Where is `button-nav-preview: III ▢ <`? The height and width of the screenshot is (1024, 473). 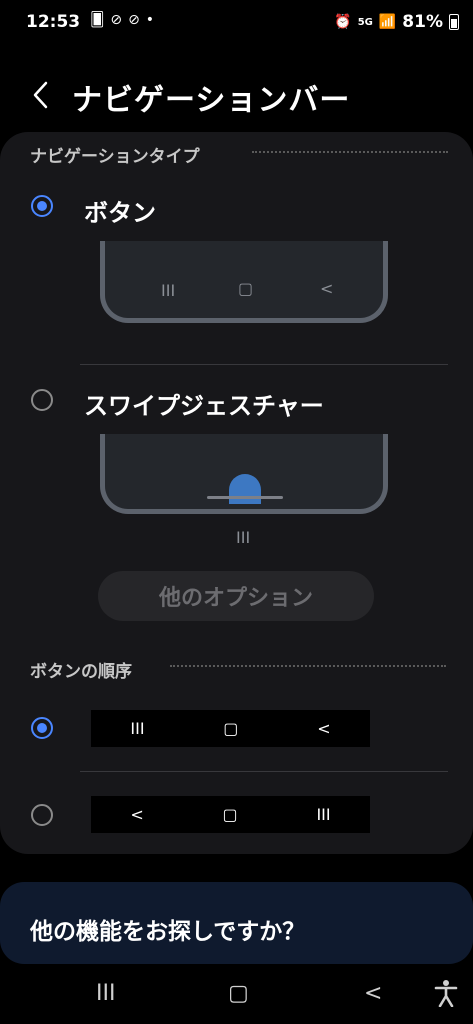 button-nav-preview: III ▢ < is located at coordinates (244, 282).